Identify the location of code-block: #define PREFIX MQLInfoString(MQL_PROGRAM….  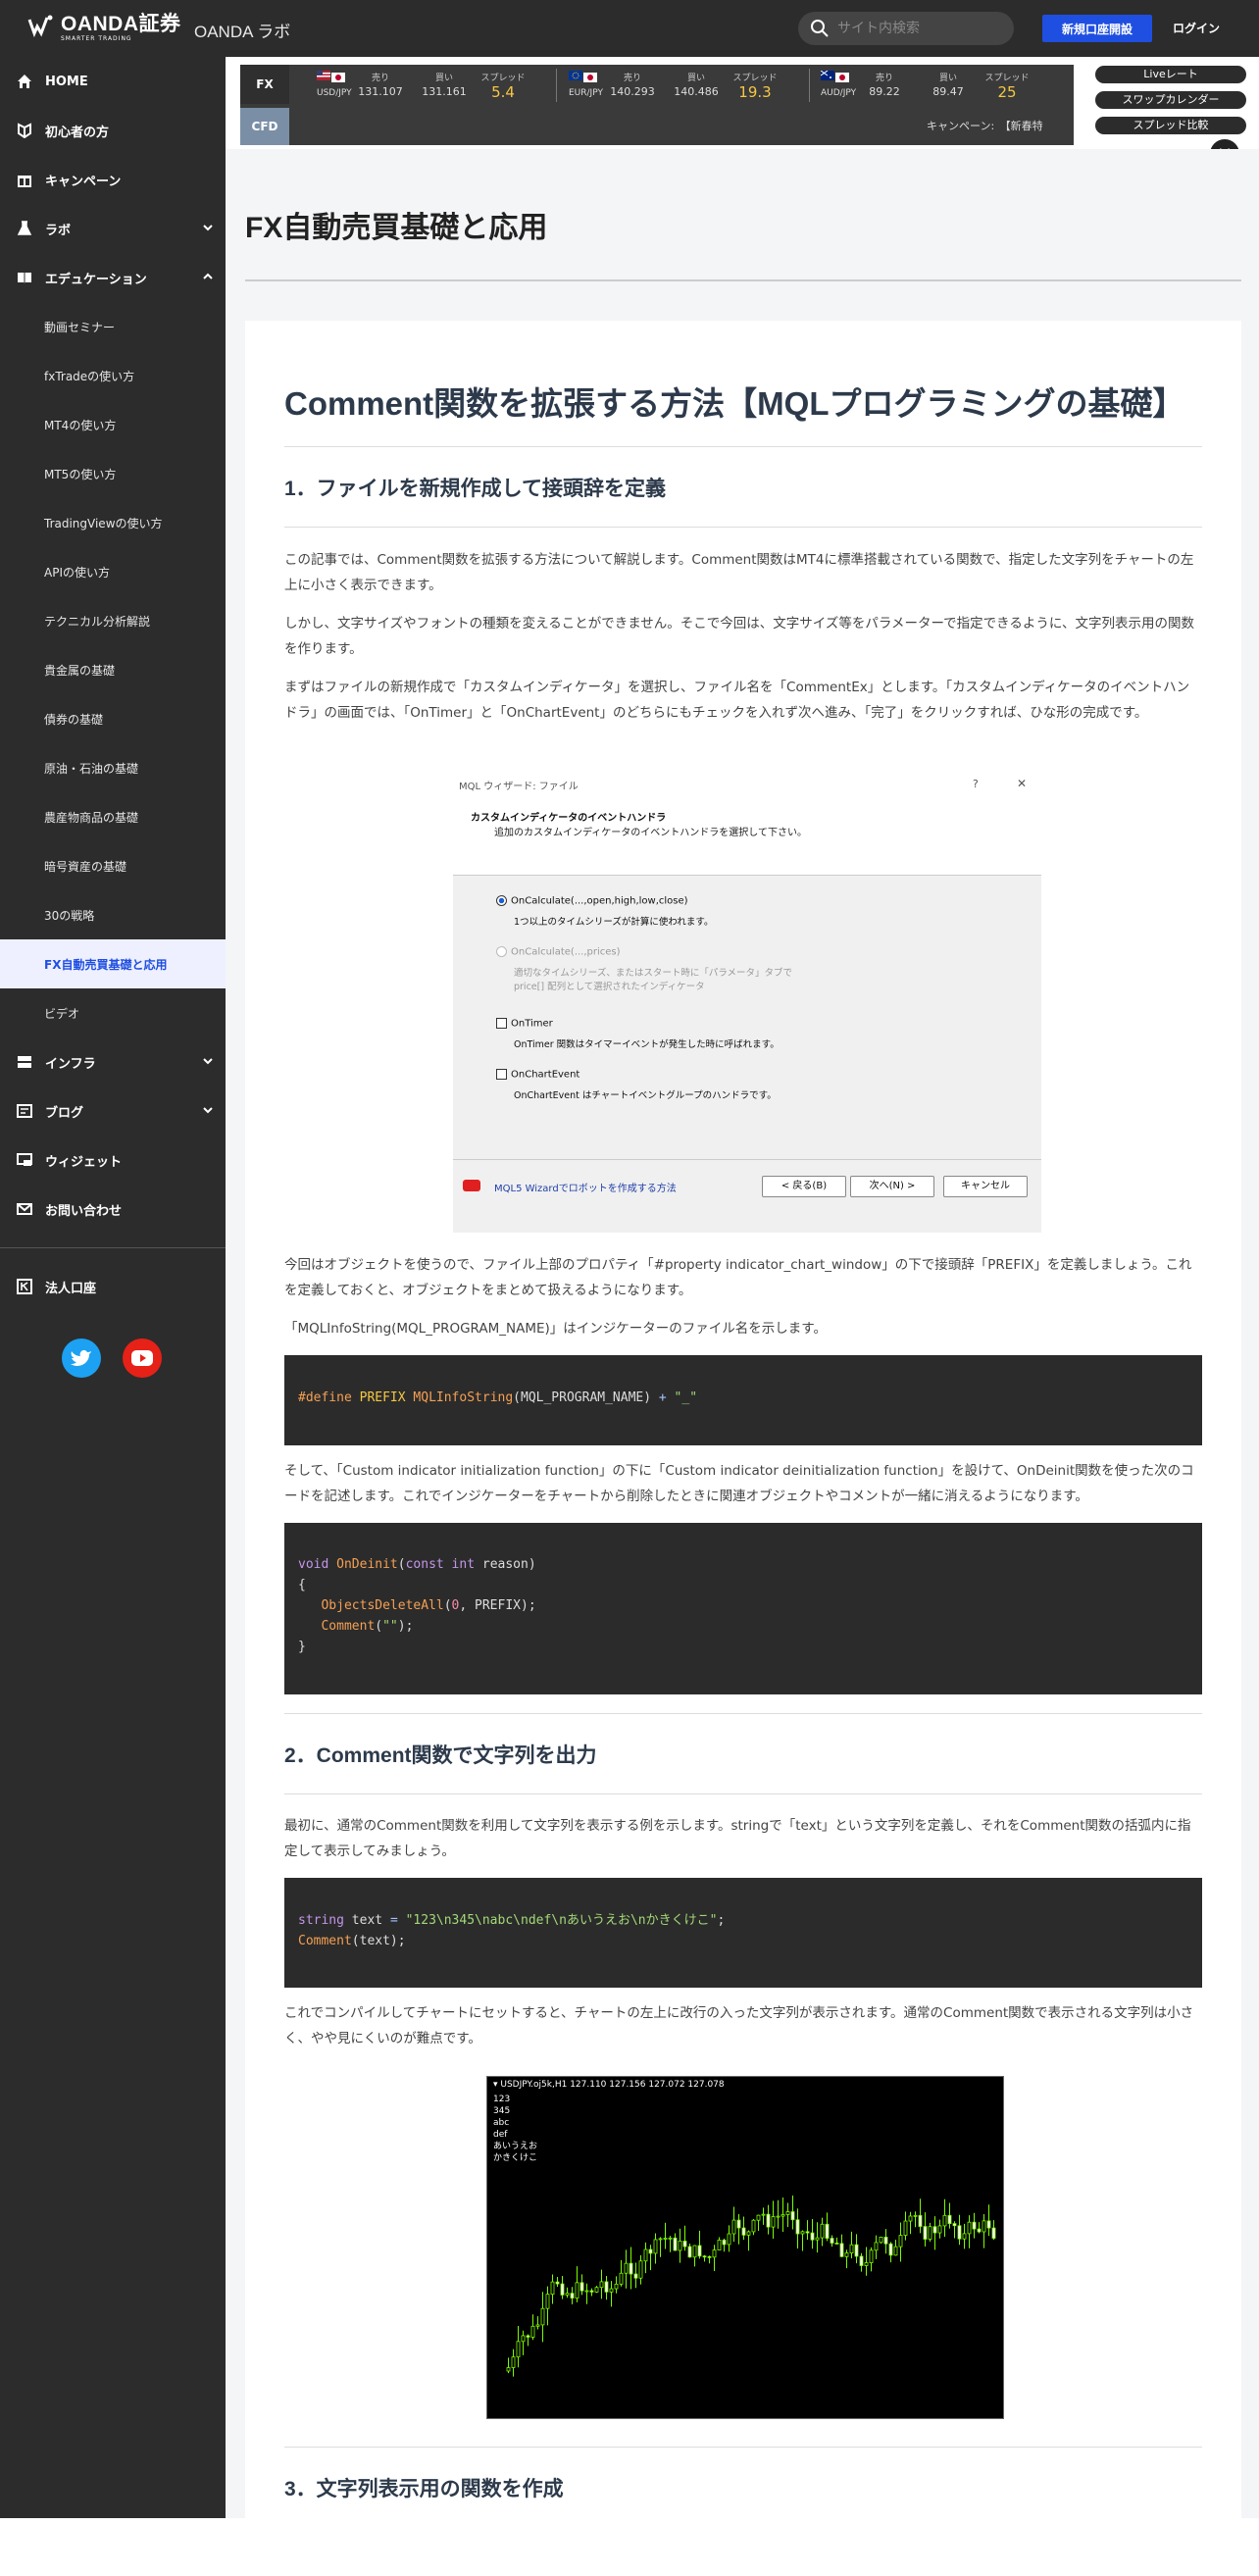
(743, 1400).